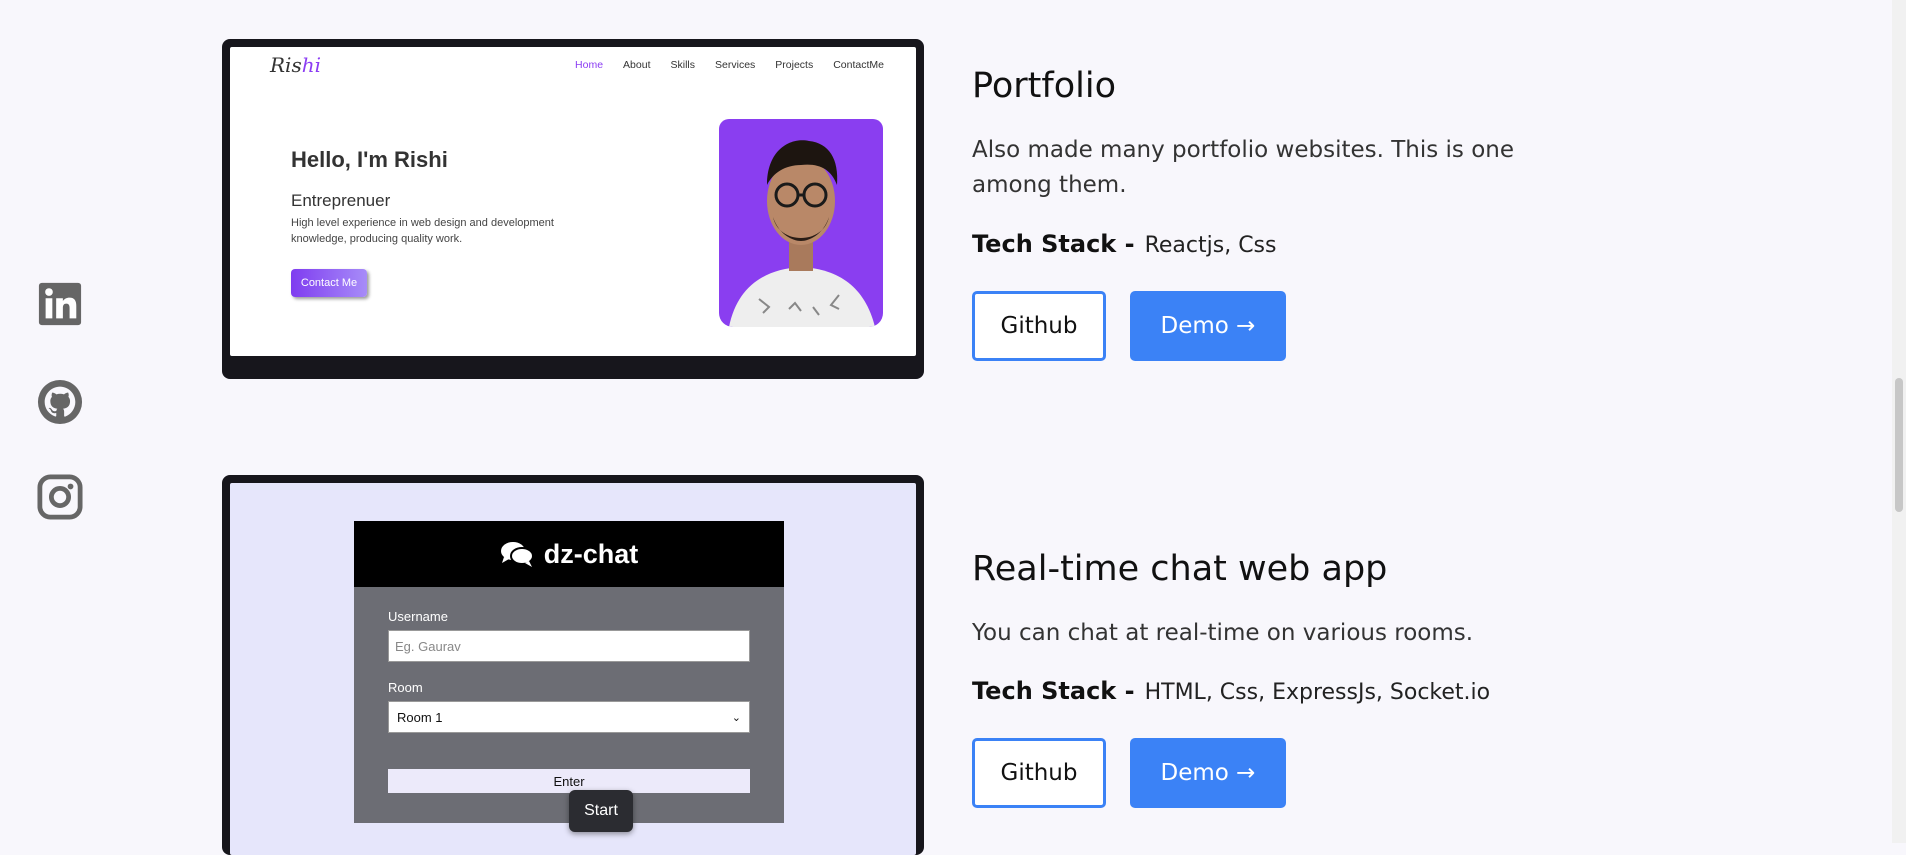  What do you see at coordinates (341, 200) in the screenshot?
I see `preview-role: Entreprenuer` at bounding box center [341, 200].